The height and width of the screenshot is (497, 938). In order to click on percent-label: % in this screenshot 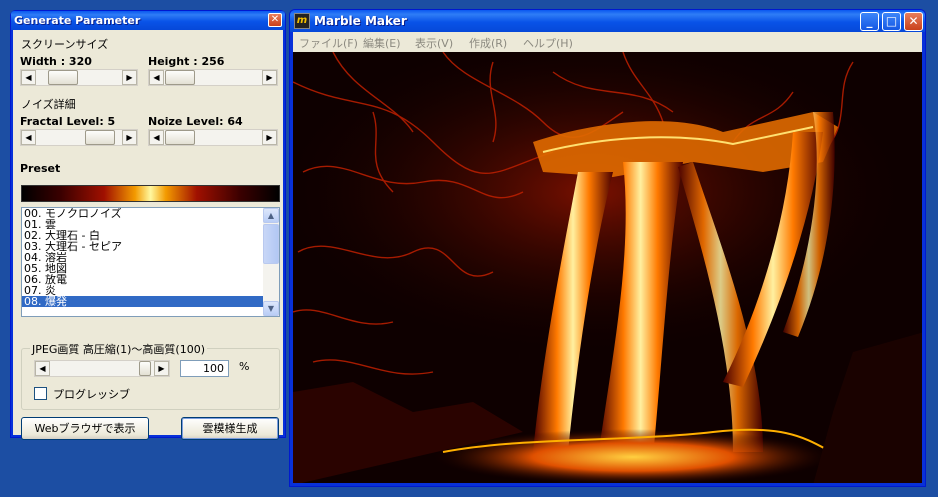, I will do `click(244, 366)`.